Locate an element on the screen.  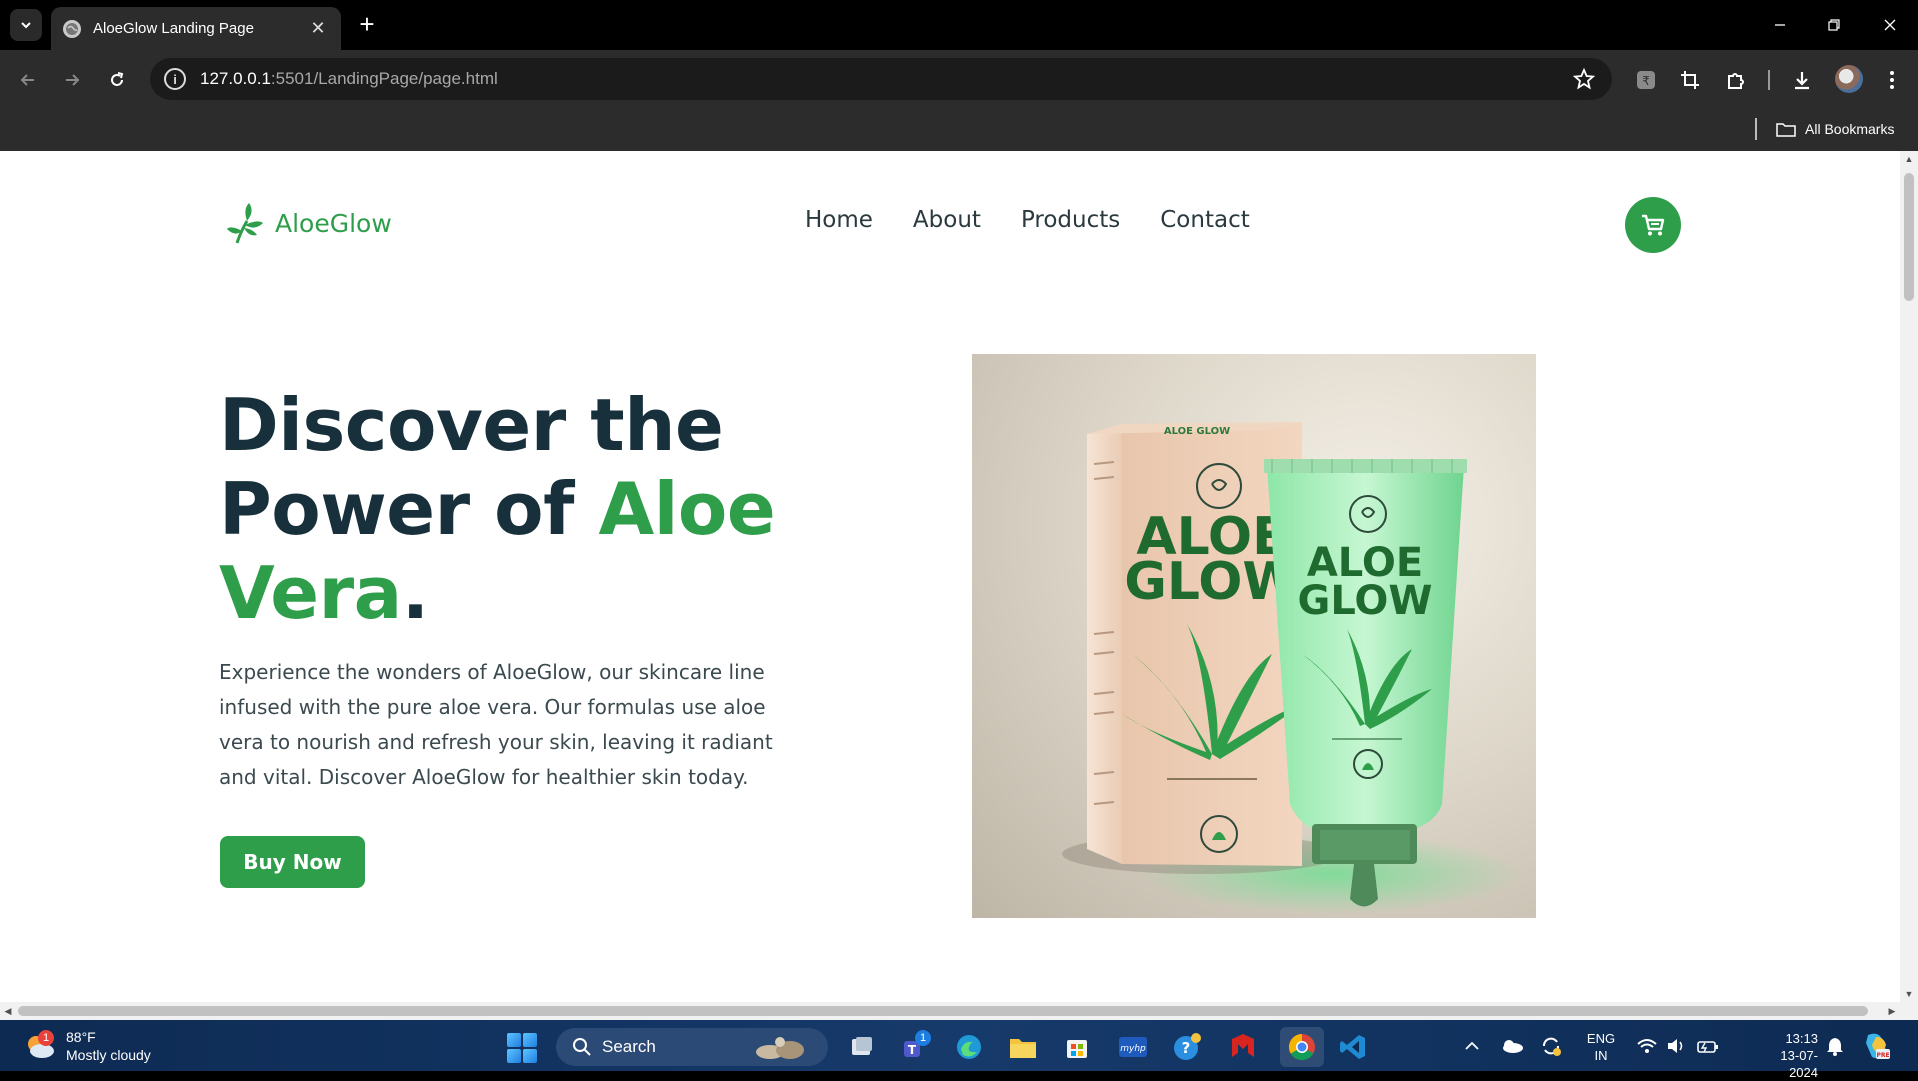
onedrive-icon is located at coordinates (1512, 1045).